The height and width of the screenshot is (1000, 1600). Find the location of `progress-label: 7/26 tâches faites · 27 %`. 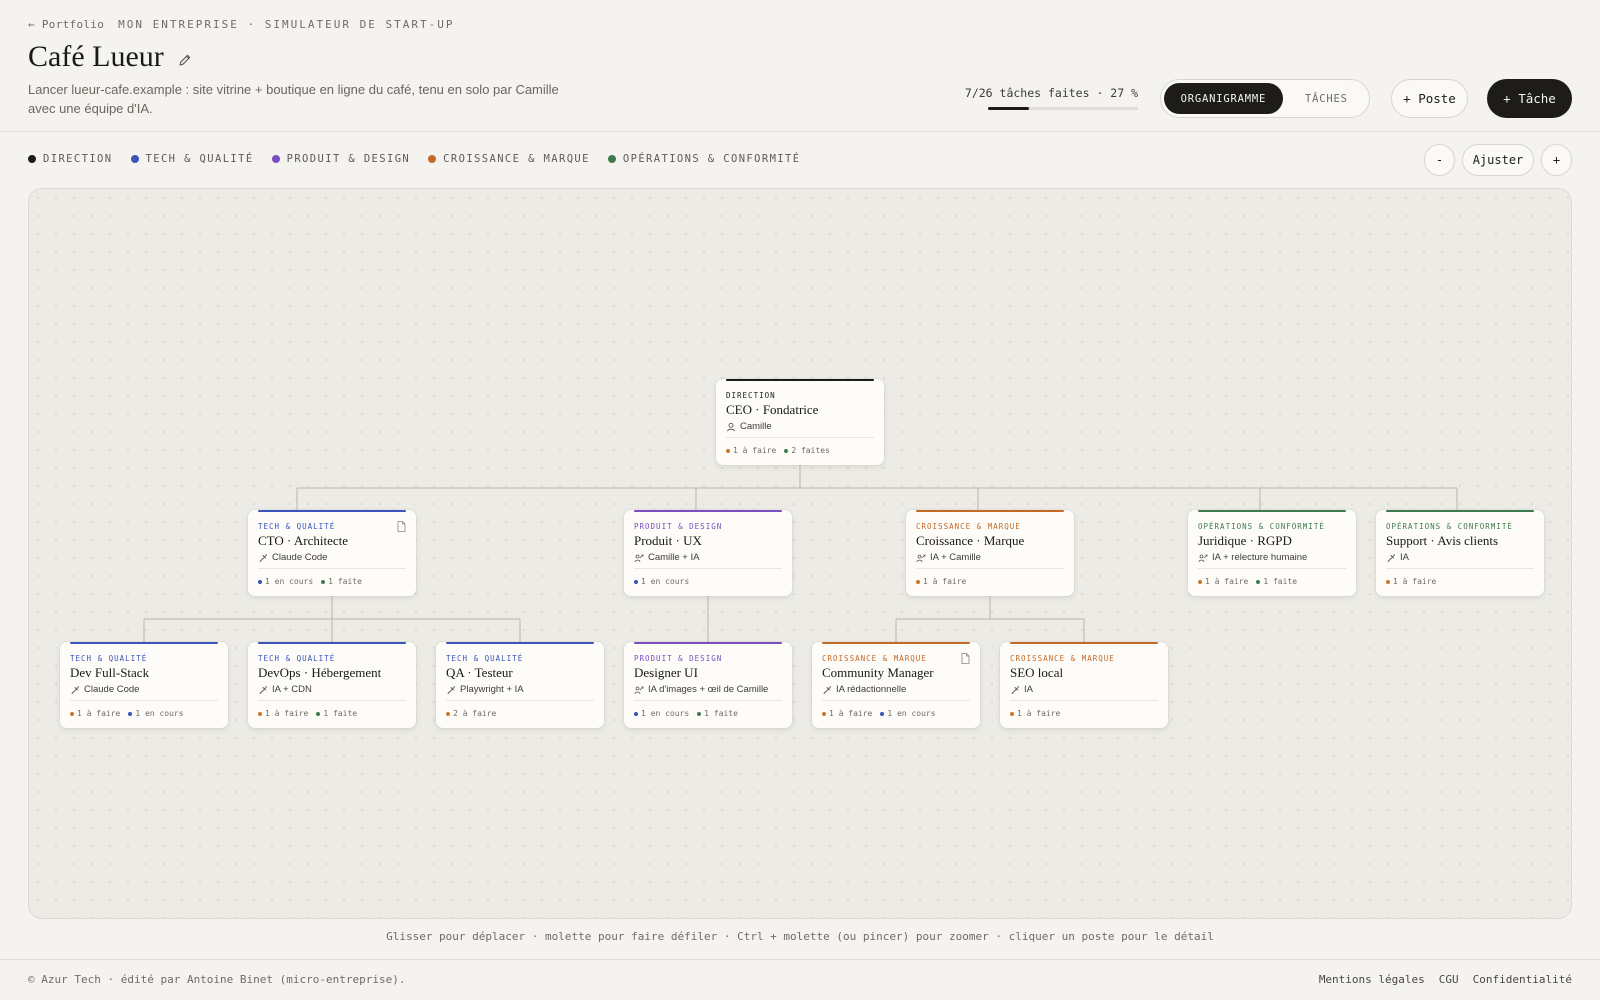

progress-label: 7/26 tâches faites · 27 % is located at coordinates (1051, 93).